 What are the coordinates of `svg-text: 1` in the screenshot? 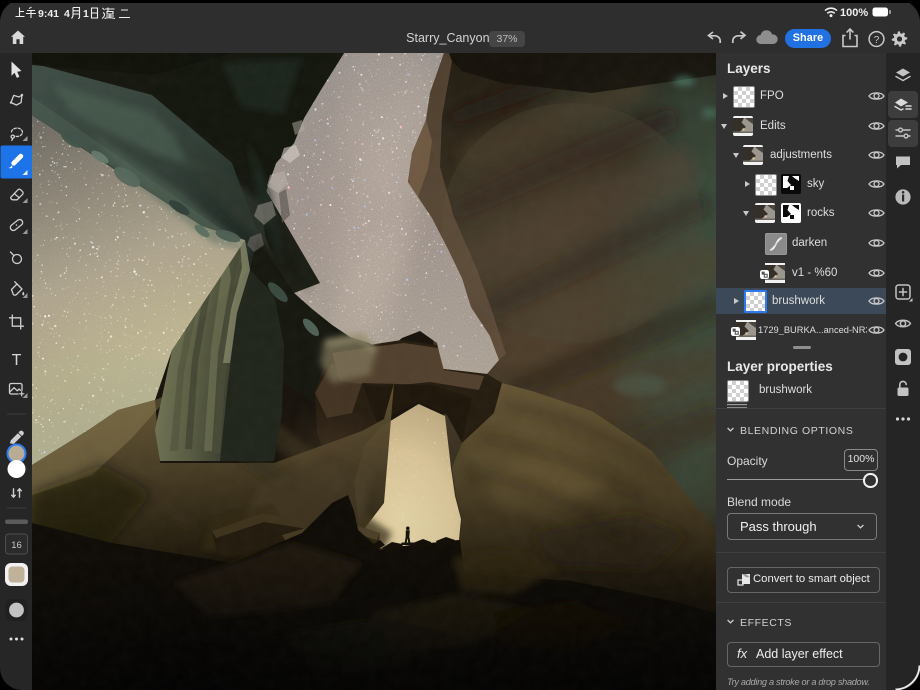 It's located at (86, 14).